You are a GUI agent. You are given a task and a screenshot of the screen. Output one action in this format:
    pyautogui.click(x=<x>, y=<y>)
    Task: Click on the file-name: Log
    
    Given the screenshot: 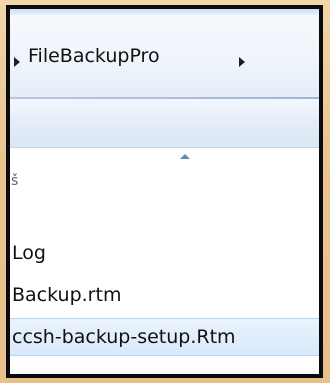 What is the action you would take?
    pyautogui.click(x=29, y=253)
    